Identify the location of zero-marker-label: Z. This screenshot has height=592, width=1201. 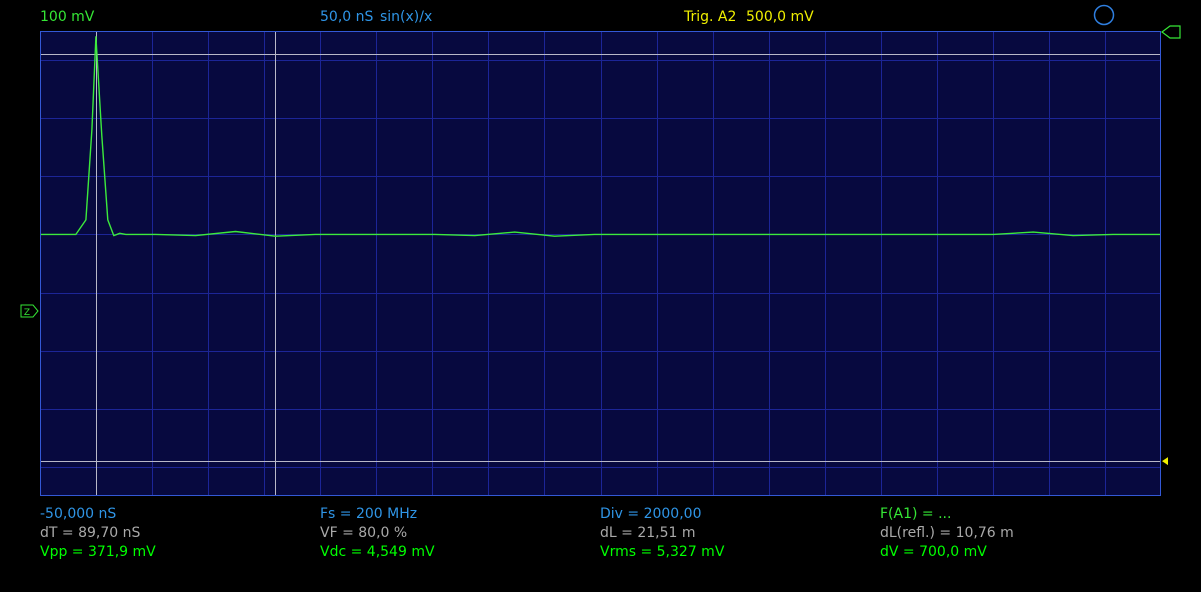
(27, 313).